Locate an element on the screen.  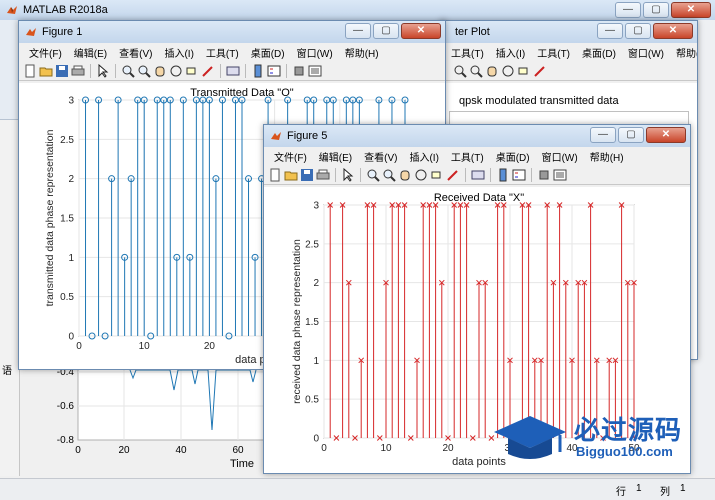
bg-ytick-2: -0.6 is located at coordinates (66, 406).